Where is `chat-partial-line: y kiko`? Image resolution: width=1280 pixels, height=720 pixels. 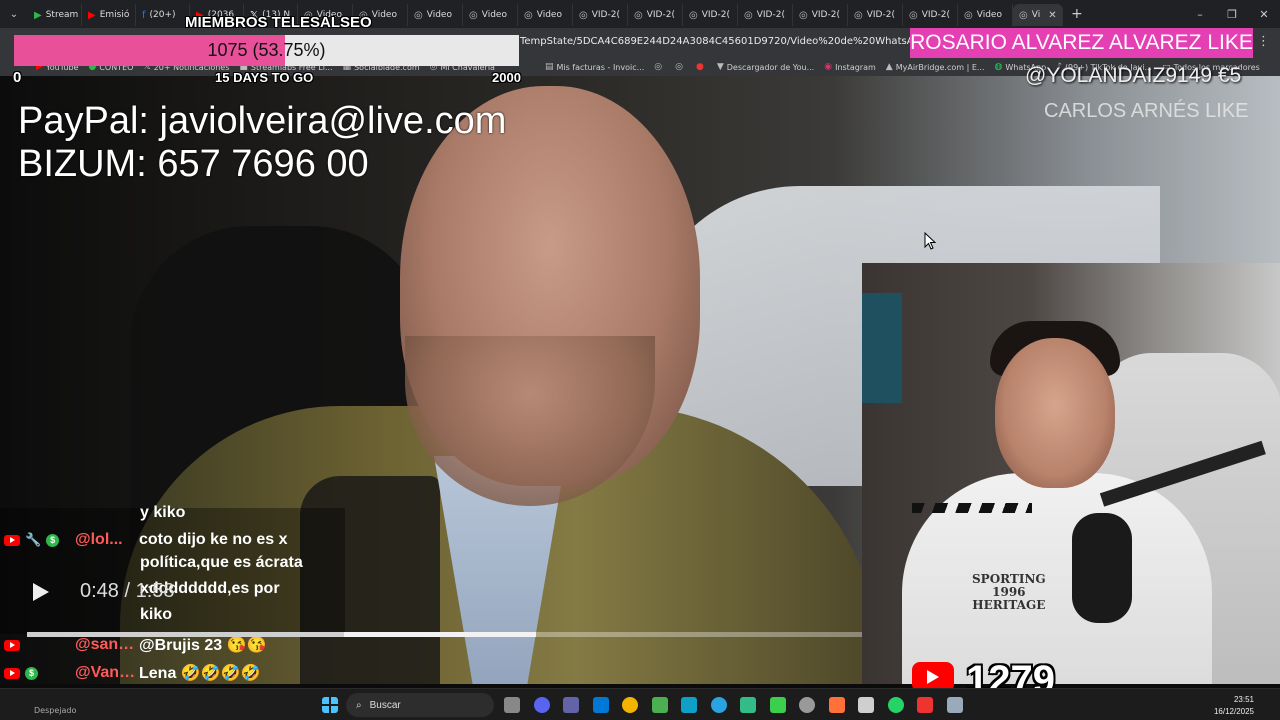
chat-partial-line: y kiko is located at coordinates (163, 512).